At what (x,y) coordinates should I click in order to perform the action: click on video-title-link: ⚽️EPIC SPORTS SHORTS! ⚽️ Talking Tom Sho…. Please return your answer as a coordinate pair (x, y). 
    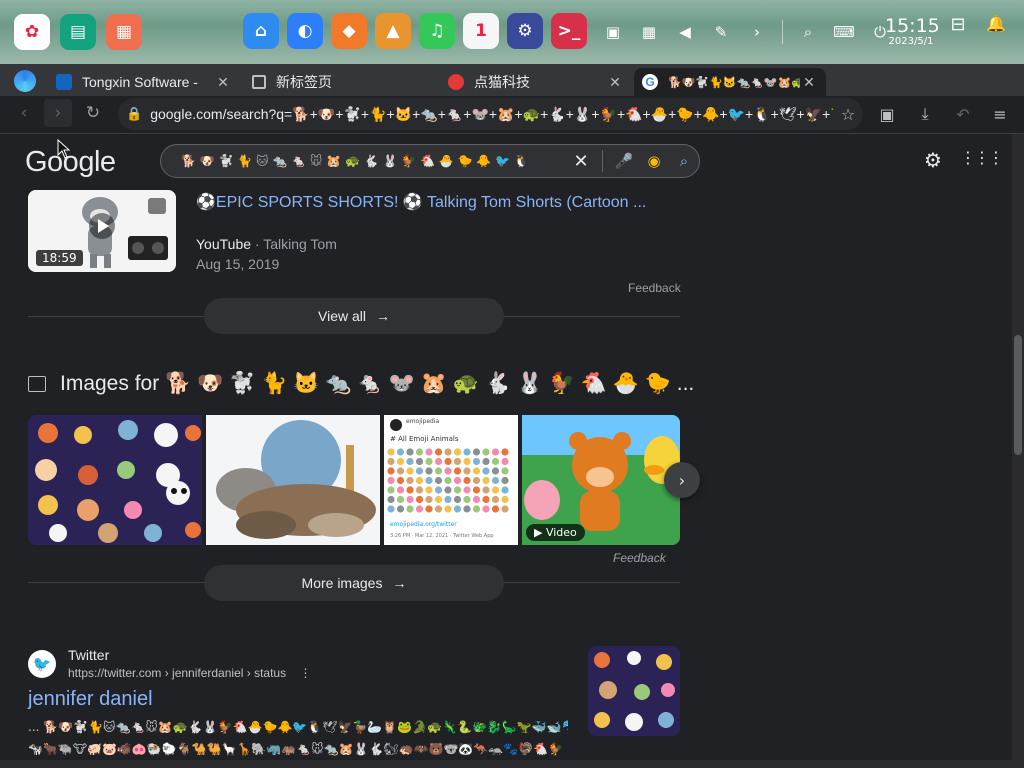
    Looking at the image, I should click on (421, 202).